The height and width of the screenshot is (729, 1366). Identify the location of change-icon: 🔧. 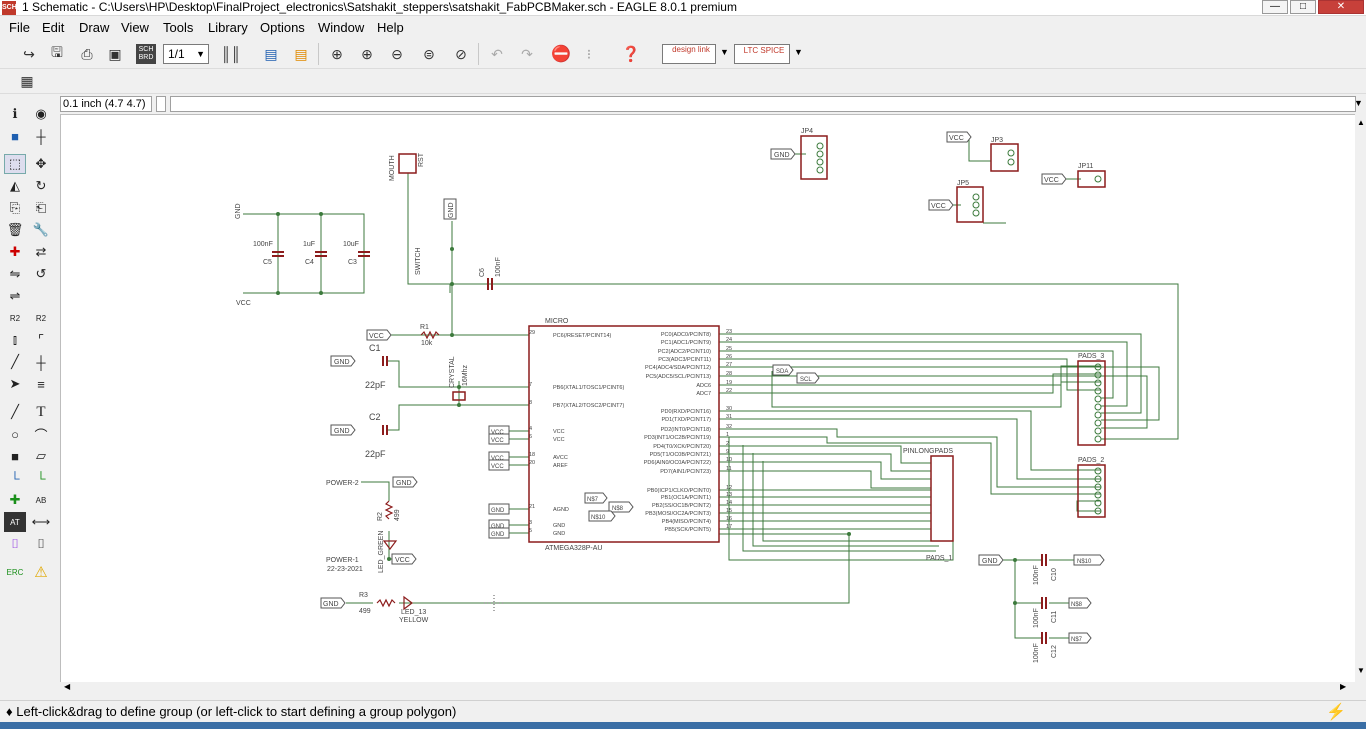
(41, 230).